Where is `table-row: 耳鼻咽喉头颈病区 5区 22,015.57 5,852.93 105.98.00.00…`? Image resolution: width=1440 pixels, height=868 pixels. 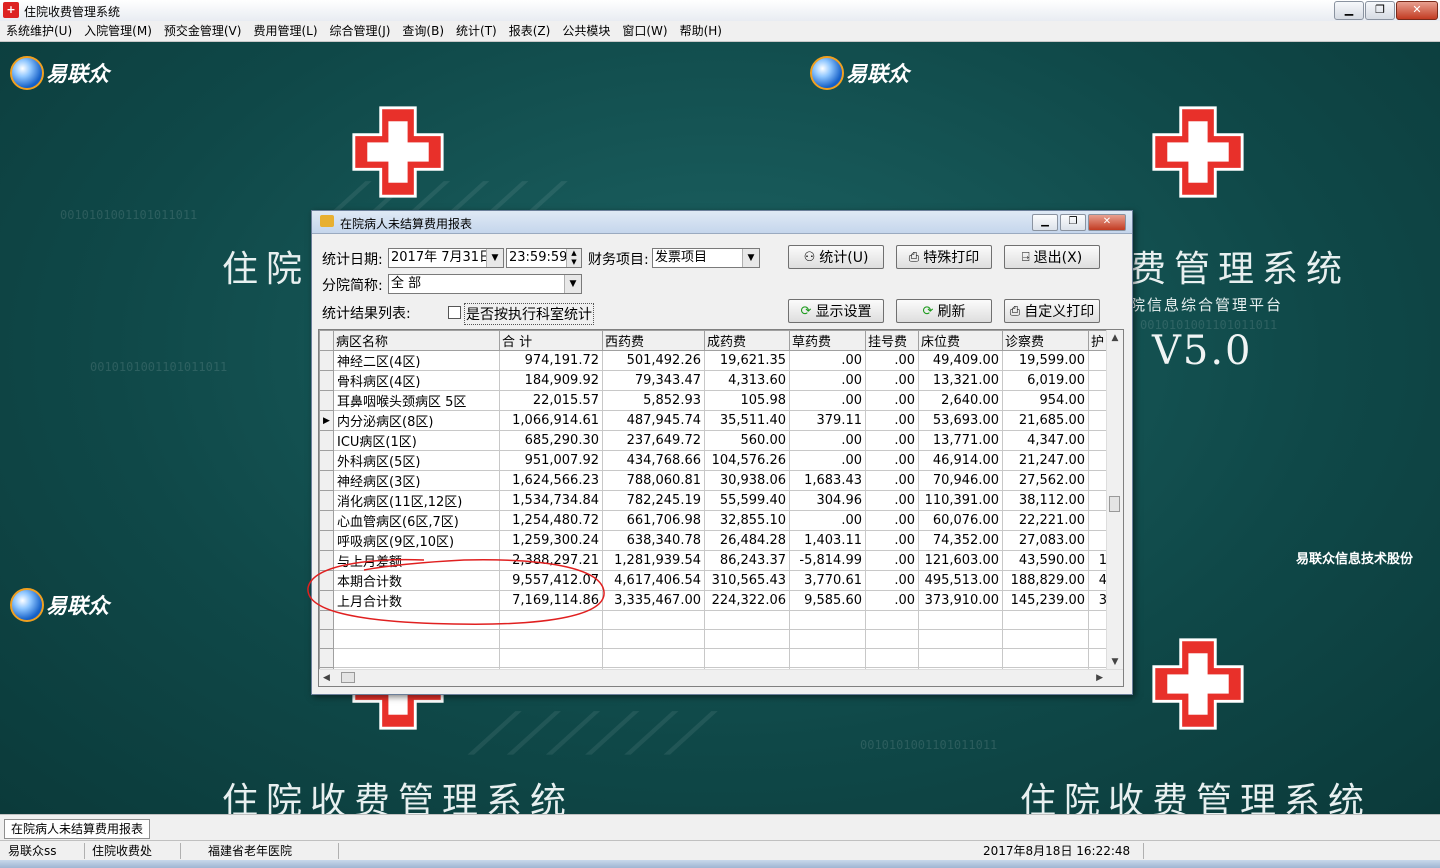 table-row: 耳鼻咽喉头颈病区 5区 22,015.57 5,852.93 105.98.00.00… is located at coordinates (715, 400).